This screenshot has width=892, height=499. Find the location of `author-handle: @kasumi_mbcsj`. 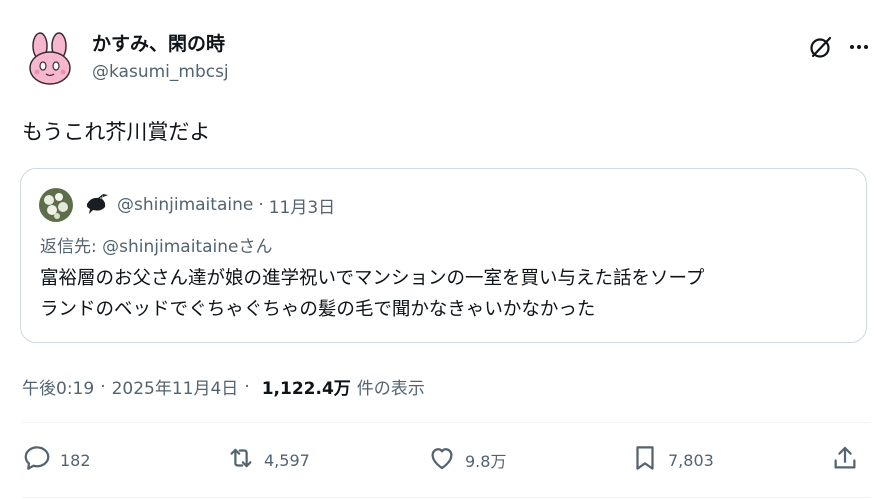

author-handle: @kasumi_mbcsj is located at coordinates (160, 72).